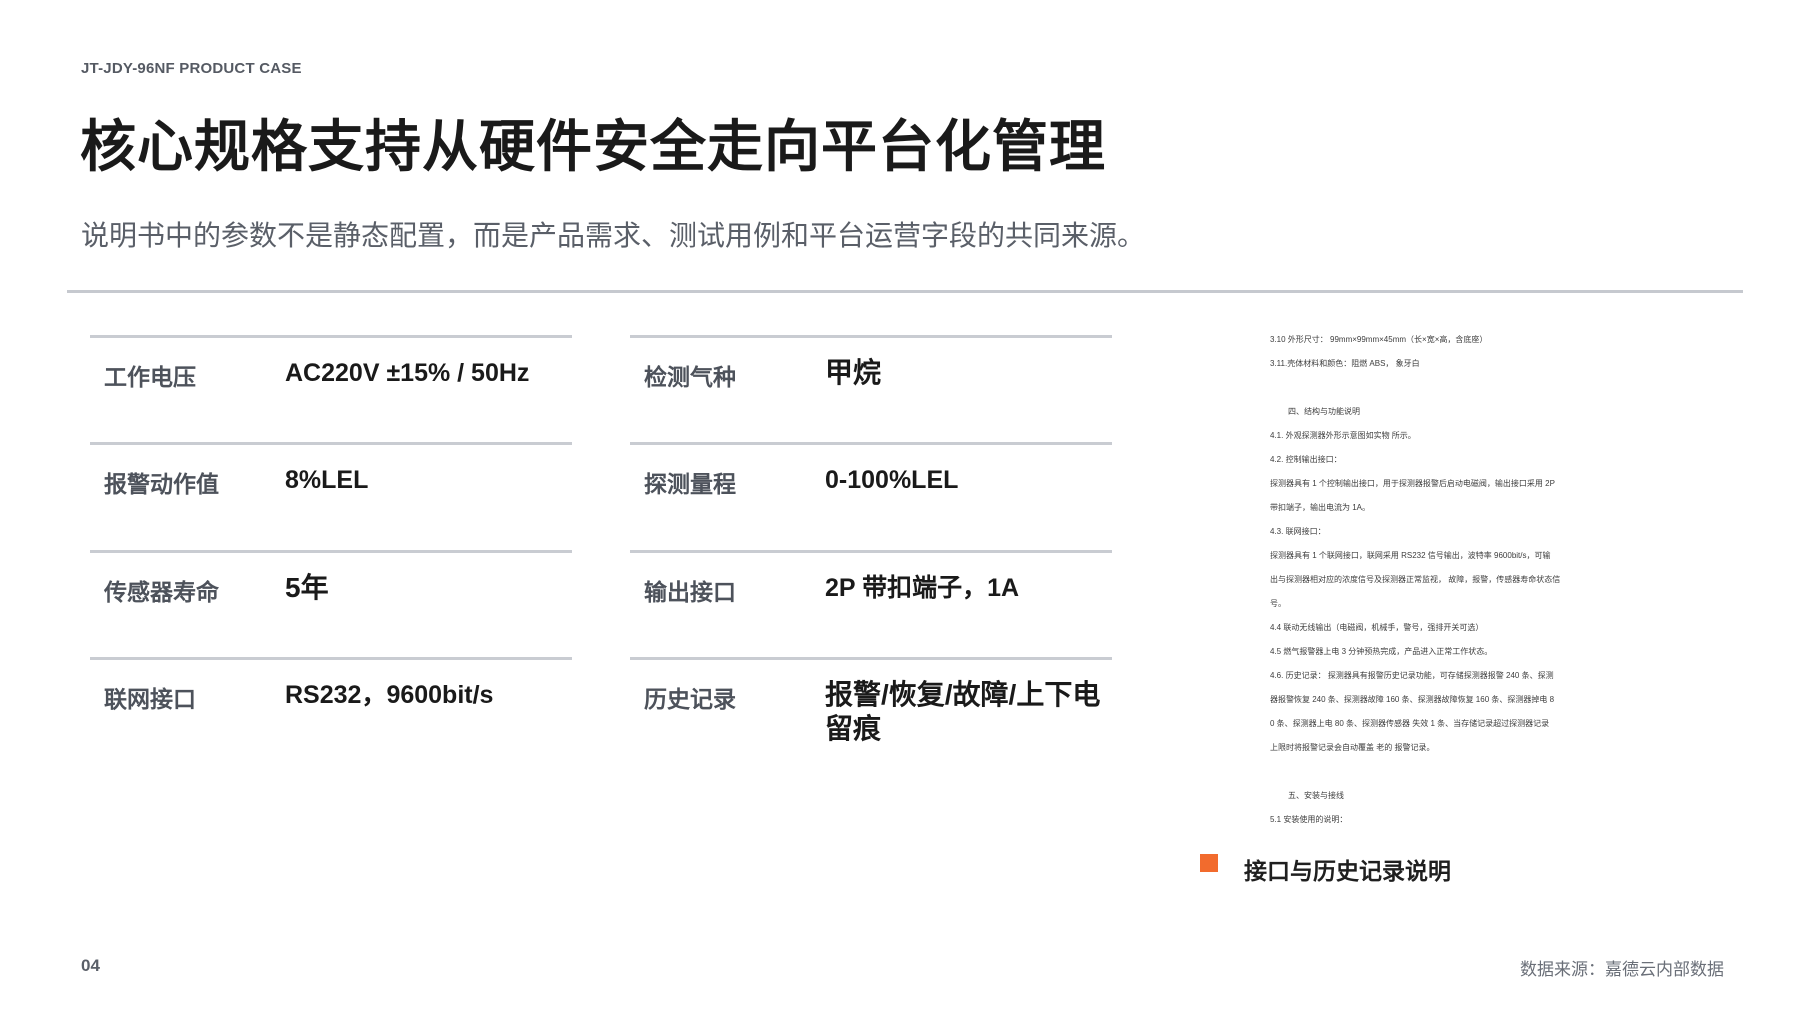 This screenshot has width=1800, height=1013. What do you see at coordinates (161, 592) in the screenshot?
I see `spec-label: 传感器寿命` at bounding box center [161, 592].